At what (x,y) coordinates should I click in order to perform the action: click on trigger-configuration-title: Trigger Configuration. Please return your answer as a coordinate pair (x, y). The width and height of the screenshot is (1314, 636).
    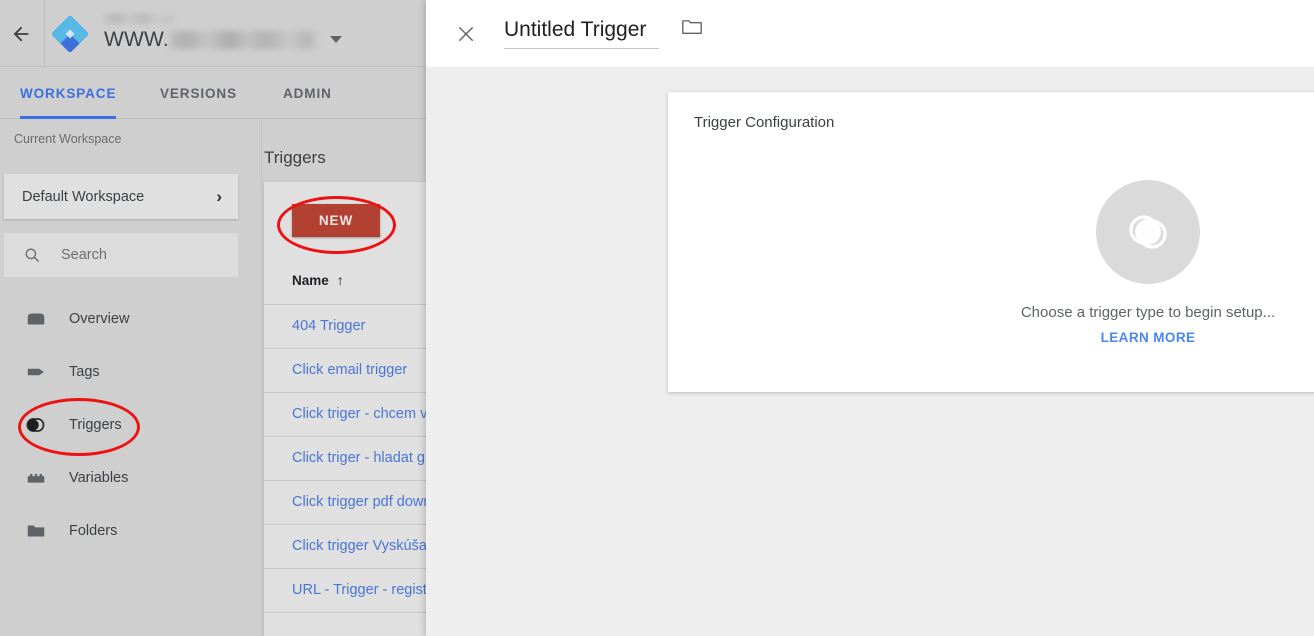
    Looking at the image, I should click on (764, 122).